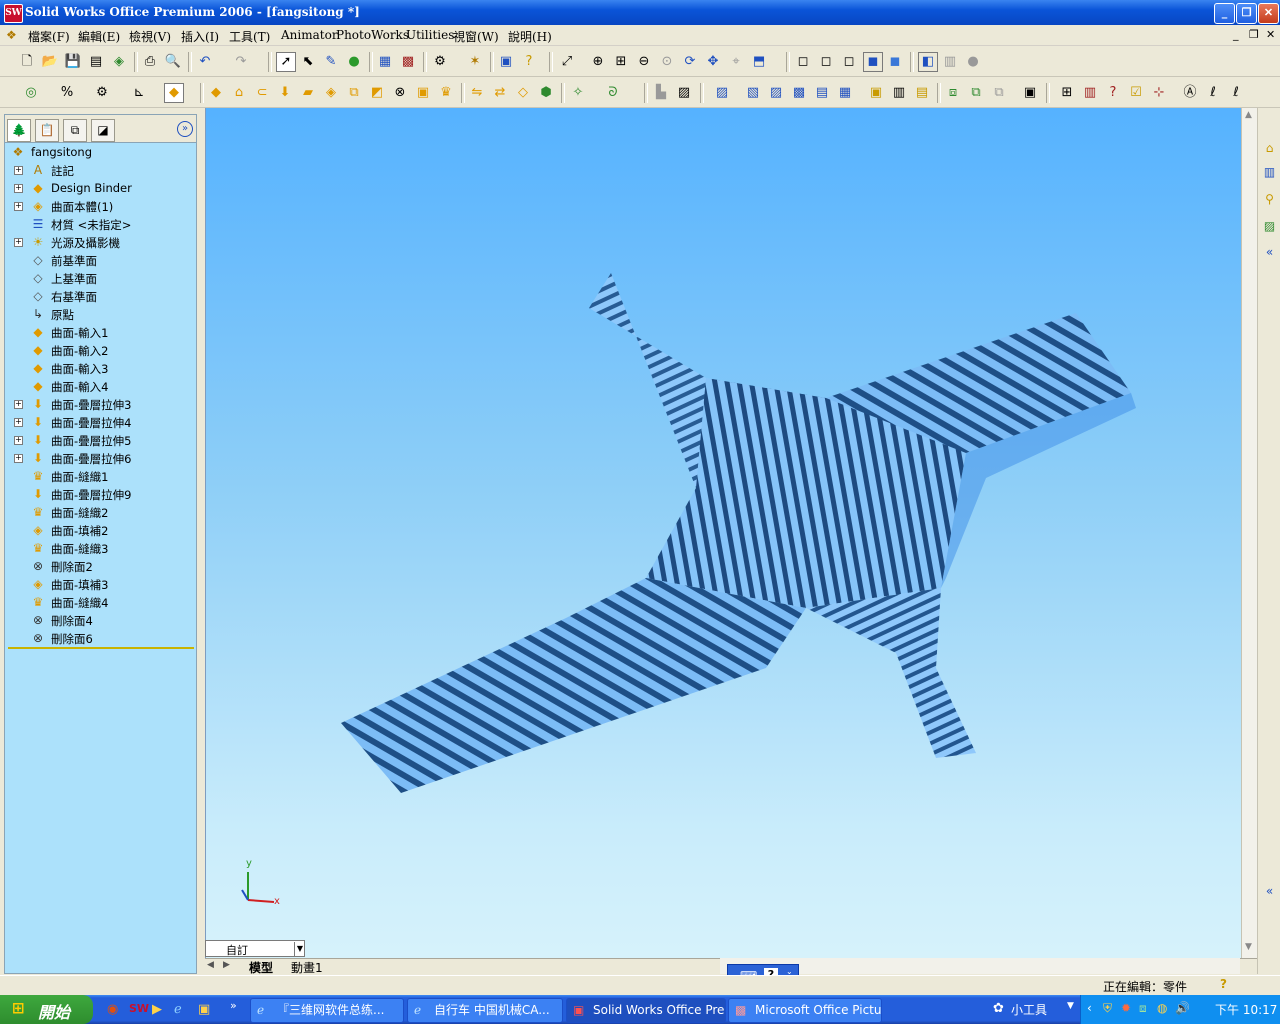 This screenshot has width=1280, height=1024. Describe the element at coordinates (973, 62) in the screenshot. I see `realview-icon: ●` at that location.